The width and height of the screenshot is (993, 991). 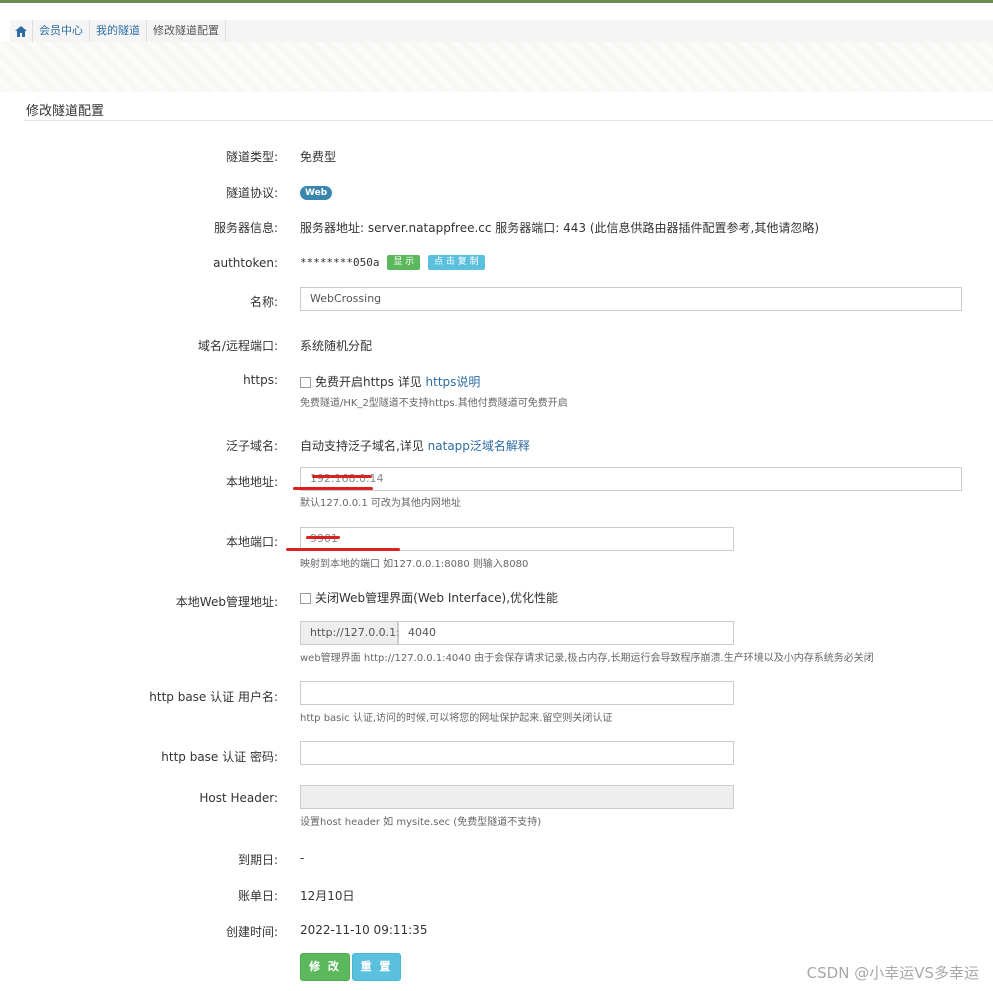 I want to click on csdn-watermark: CSDN @小幸运VS多幸运, so click(x=892, y=973).